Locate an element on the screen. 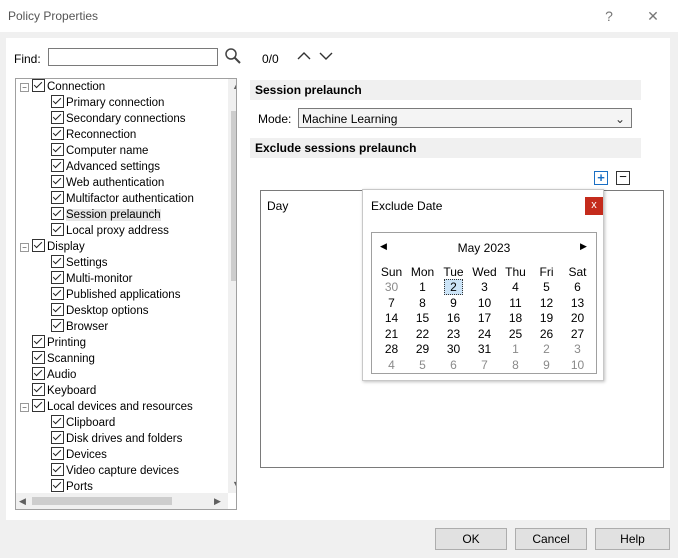  calendar-month-label: May 2023 is located at coordinates (484, 248).